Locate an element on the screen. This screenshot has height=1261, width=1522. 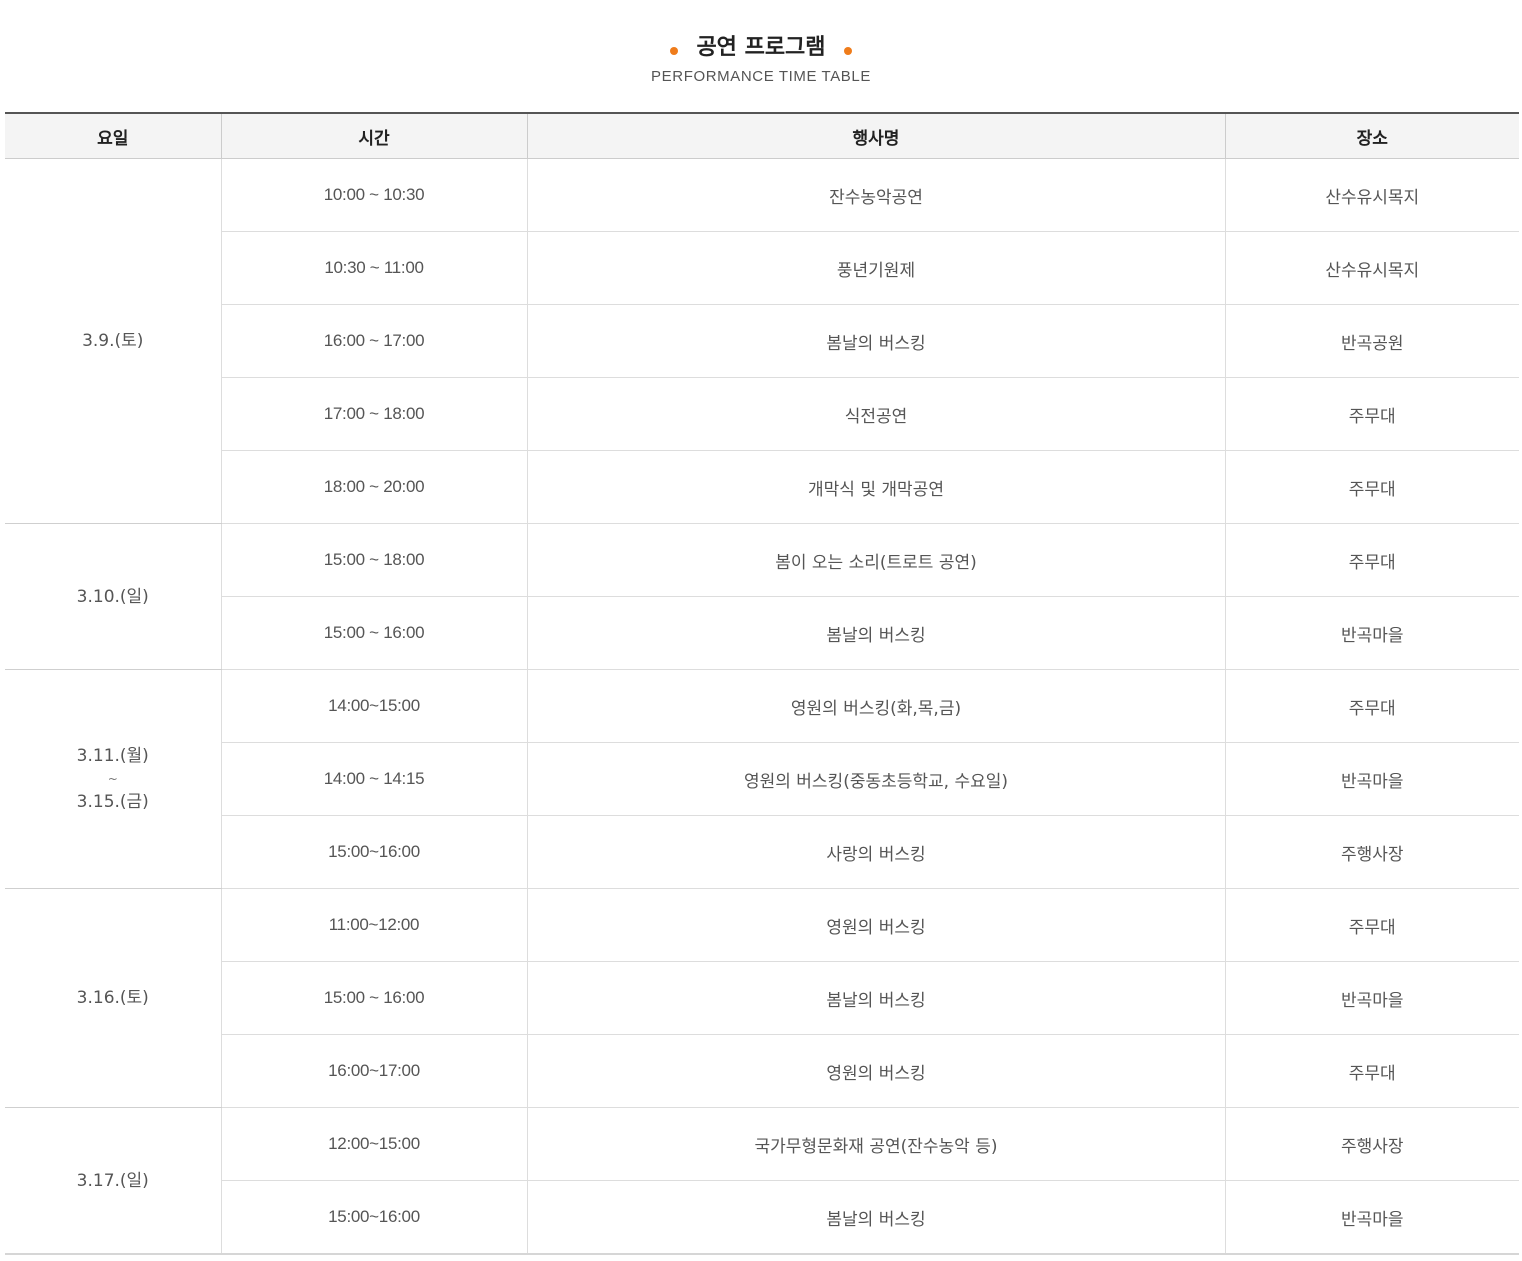
column-header-time: 시간 is located at coordinates (373, 136).